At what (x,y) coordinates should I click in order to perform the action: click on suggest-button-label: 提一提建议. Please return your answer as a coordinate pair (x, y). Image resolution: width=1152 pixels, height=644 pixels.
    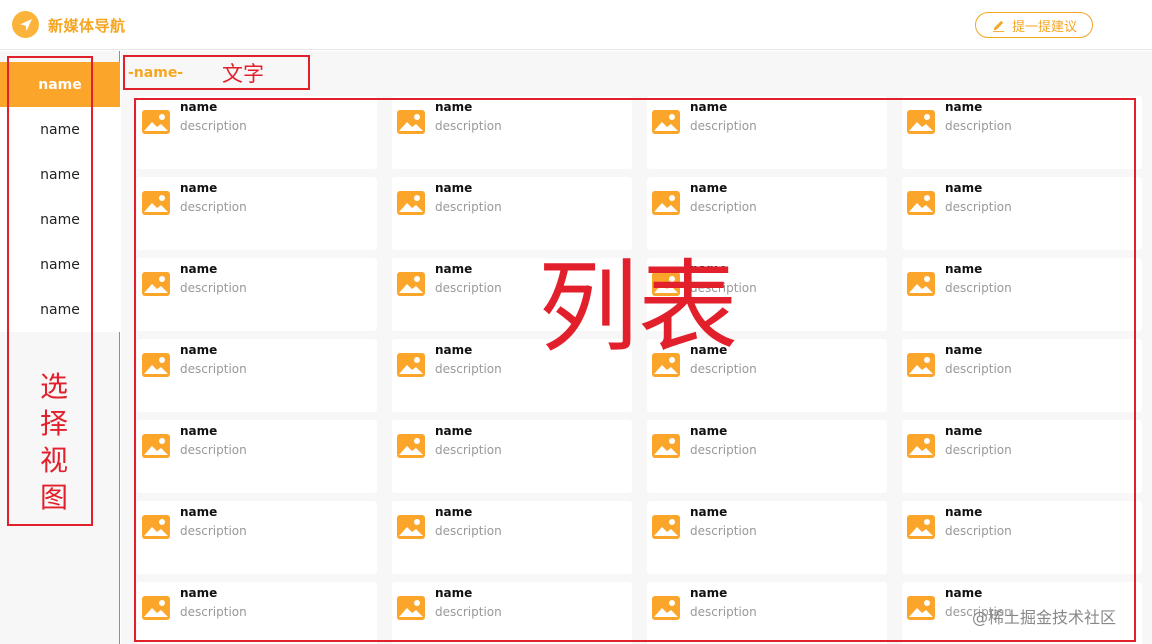
    Looking at the image, I should click on (1044, 27).